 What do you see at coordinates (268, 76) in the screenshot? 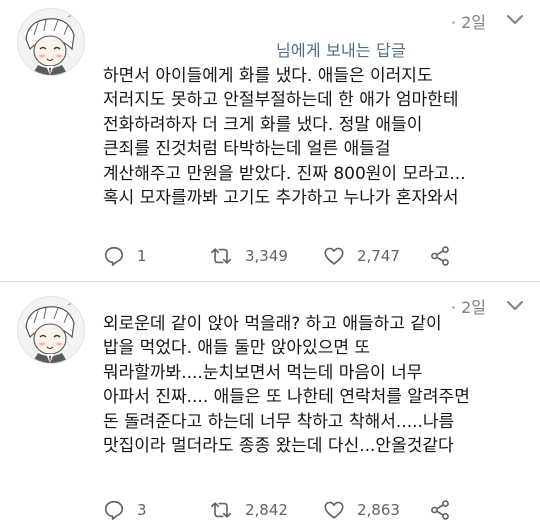
I see `tweet-line: 하면서 아이들에게 화를 냈다. 애들은 이러지도` at bounding box center [268, 76].